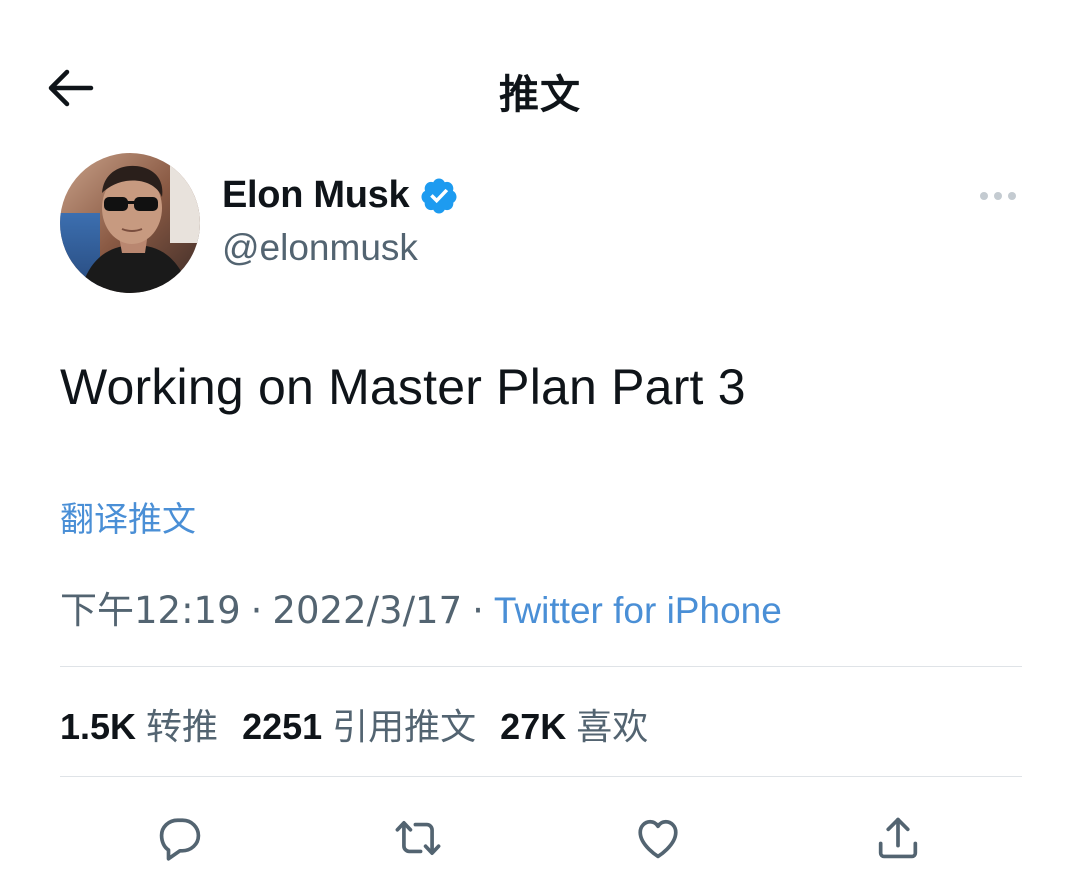 This screenshot has width=1080, height=889. I want to click on more-horizontal-icon, so click(998, 196).